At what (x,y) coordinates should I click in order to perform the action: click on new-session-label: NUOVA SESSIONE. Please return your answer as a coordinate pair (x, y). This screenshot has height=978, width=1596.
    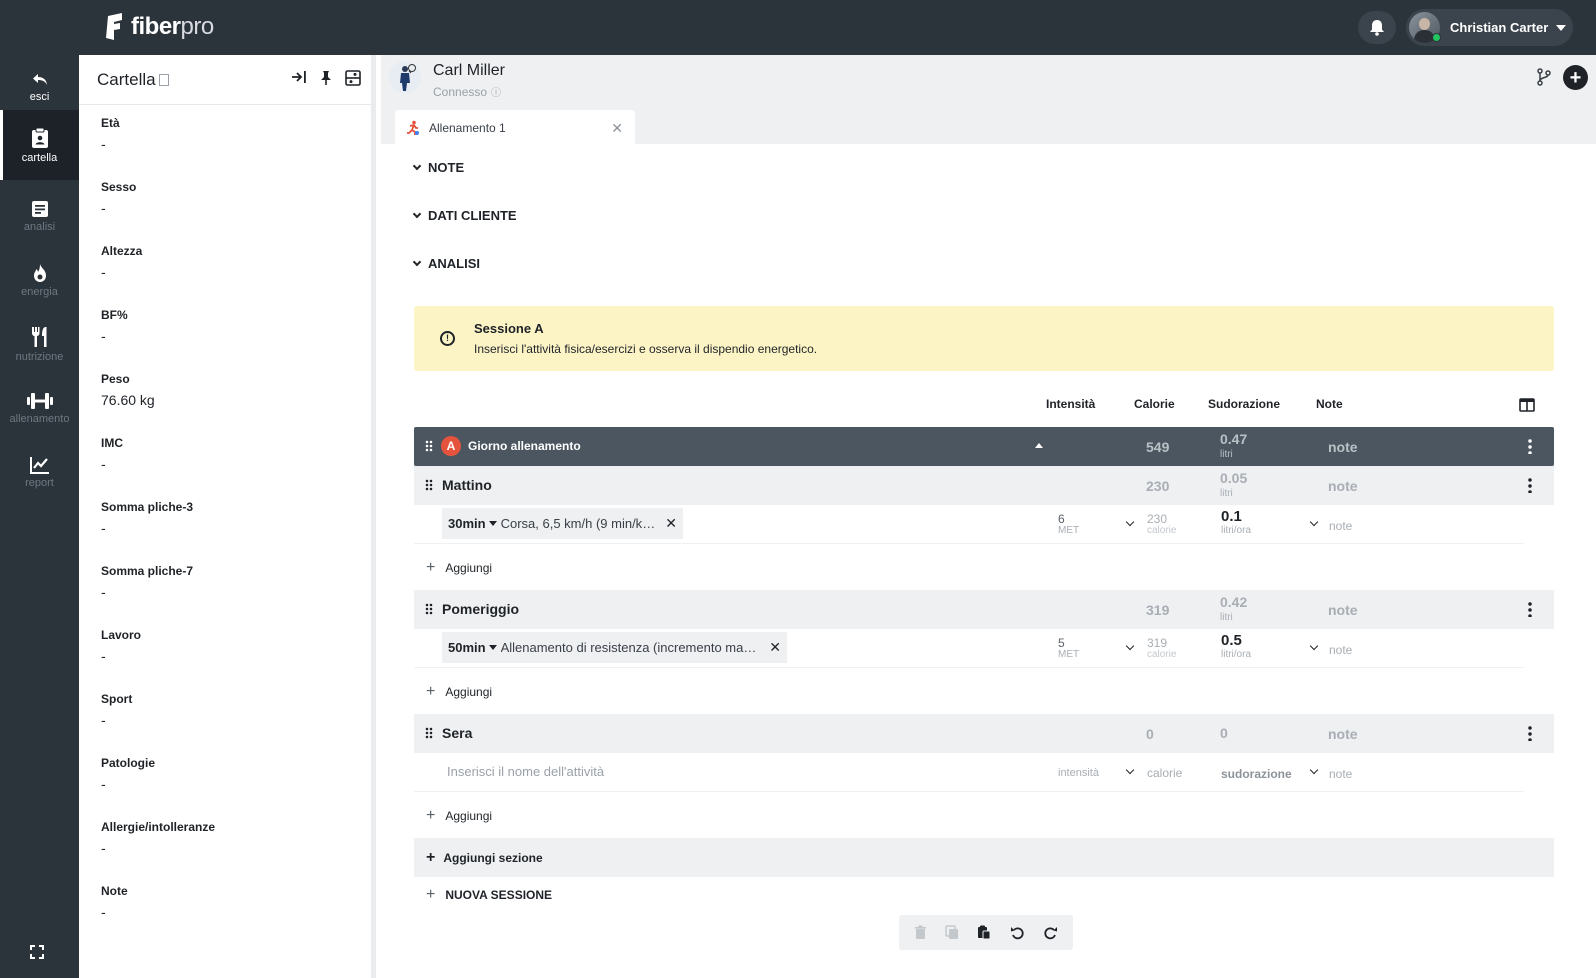
    Looking at the image, I should click on (499, 895).